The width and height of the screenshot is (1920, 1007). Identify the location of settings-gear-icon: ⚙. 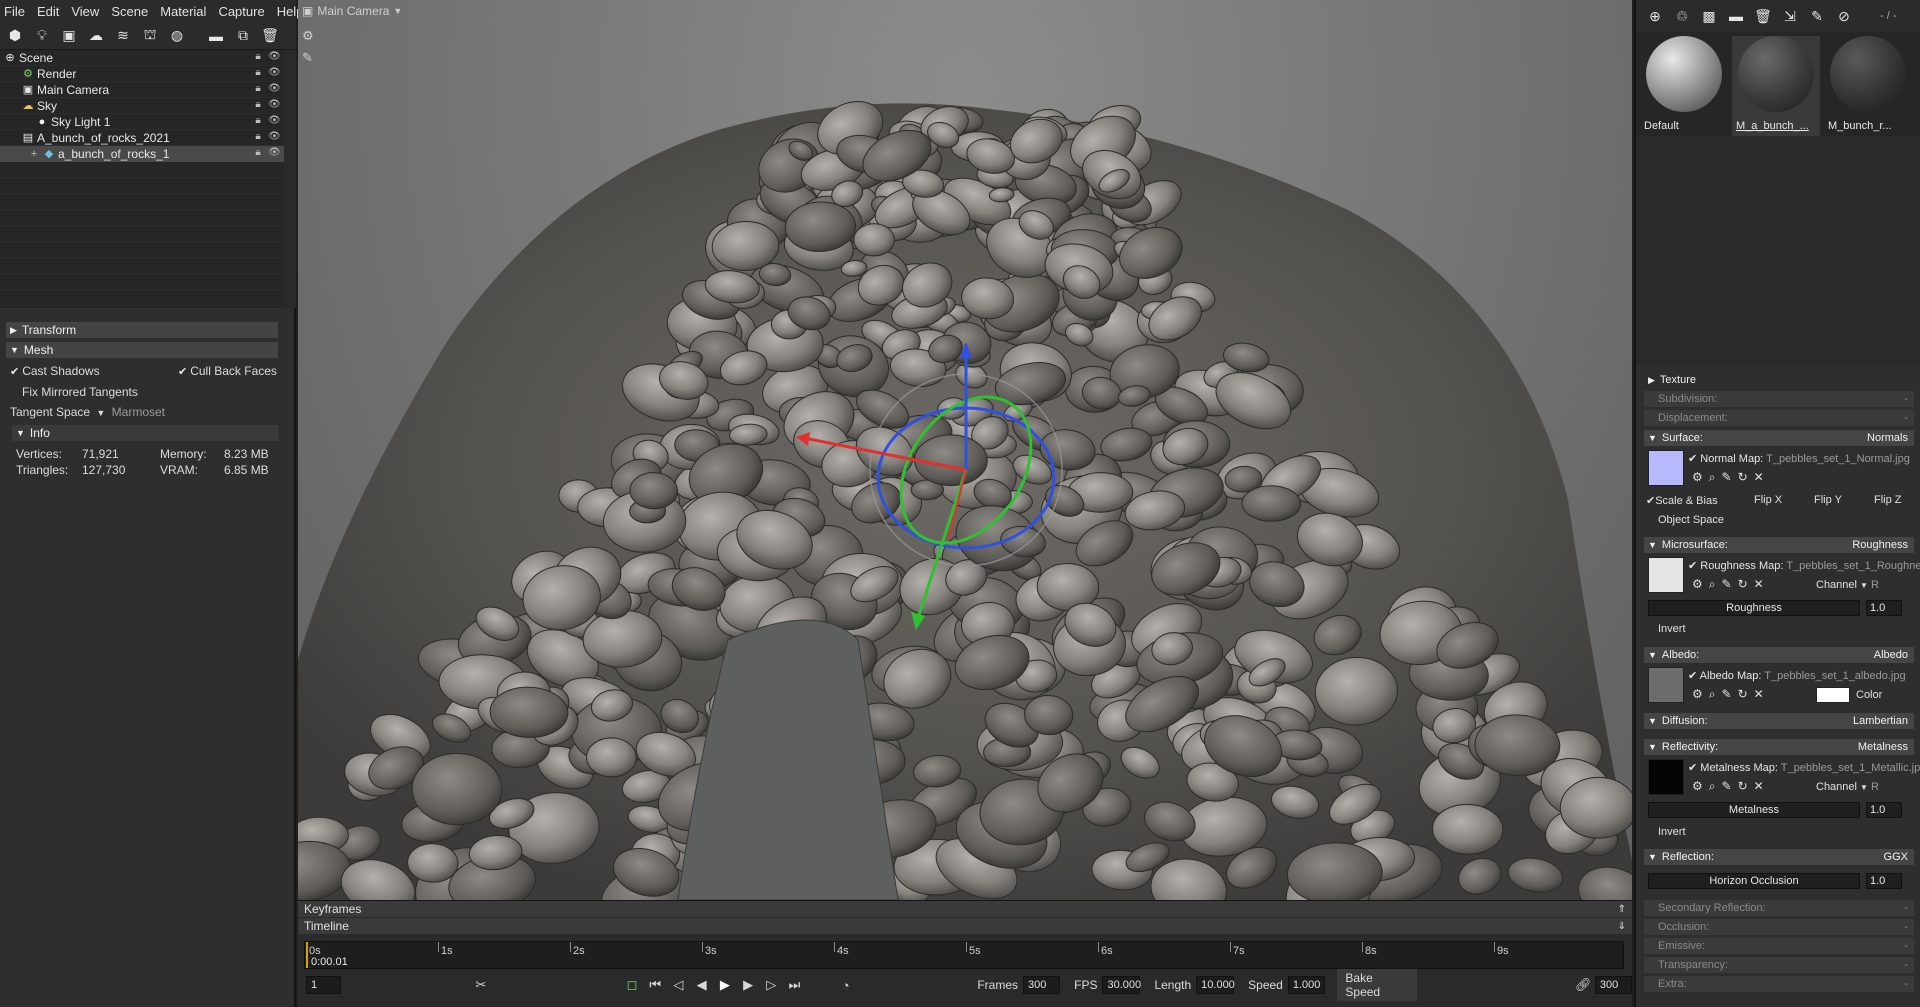
(308, 36).